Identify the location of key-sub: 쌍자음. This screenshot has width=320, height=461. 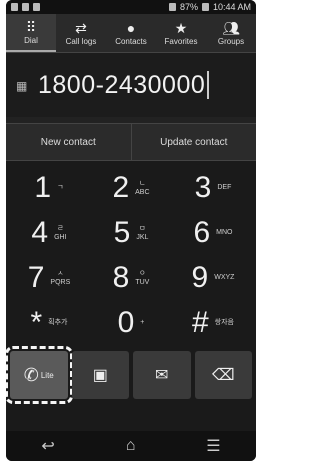
(224, 322).